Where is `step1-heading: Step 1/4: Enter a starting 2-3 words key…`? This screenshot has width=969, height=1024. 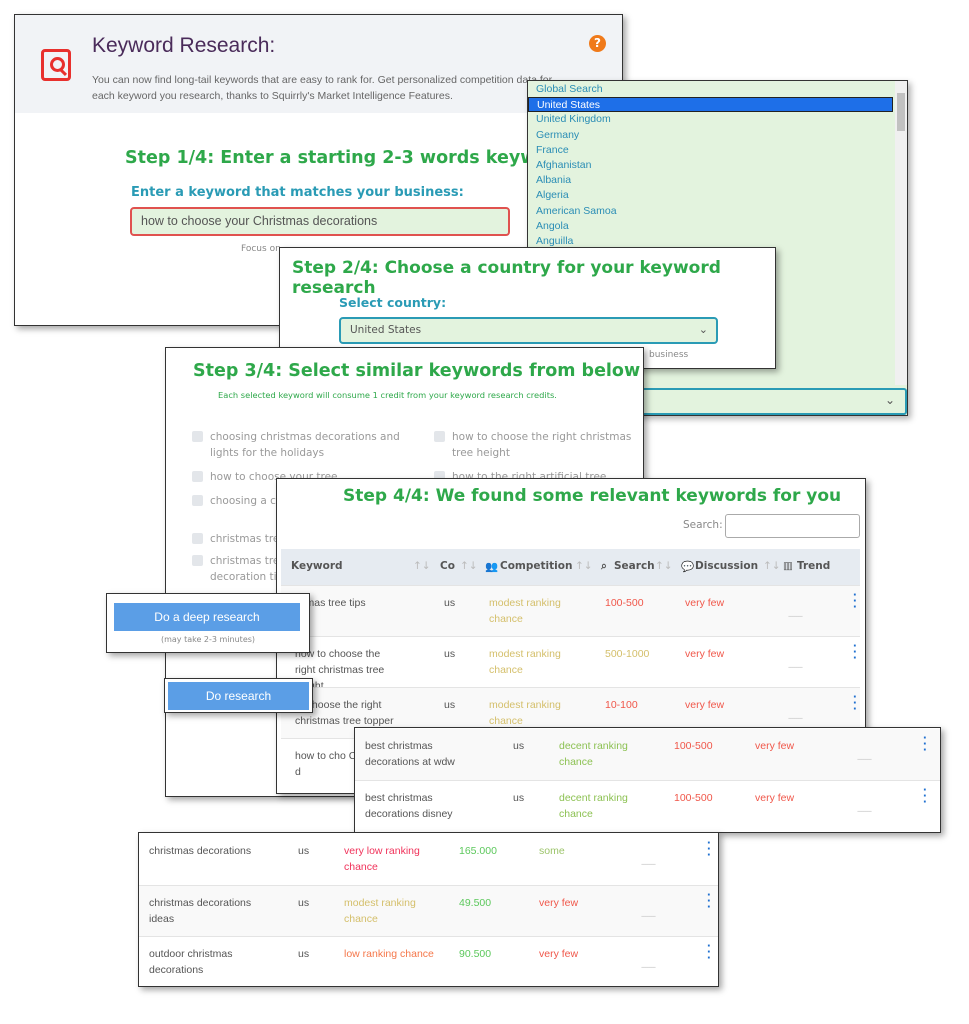 step1-heading: Step 1/4: Enter a starting 2-3 words key… is located at coordinates (347, 158).